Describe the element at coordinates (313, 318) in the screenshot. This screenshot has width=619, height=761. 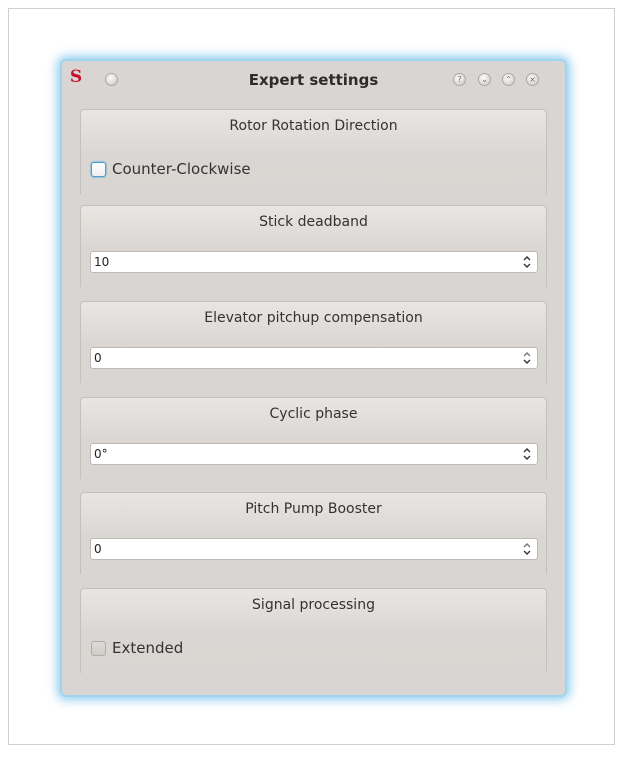
I see `group-title: Elevator pitchup compensation` at that location.